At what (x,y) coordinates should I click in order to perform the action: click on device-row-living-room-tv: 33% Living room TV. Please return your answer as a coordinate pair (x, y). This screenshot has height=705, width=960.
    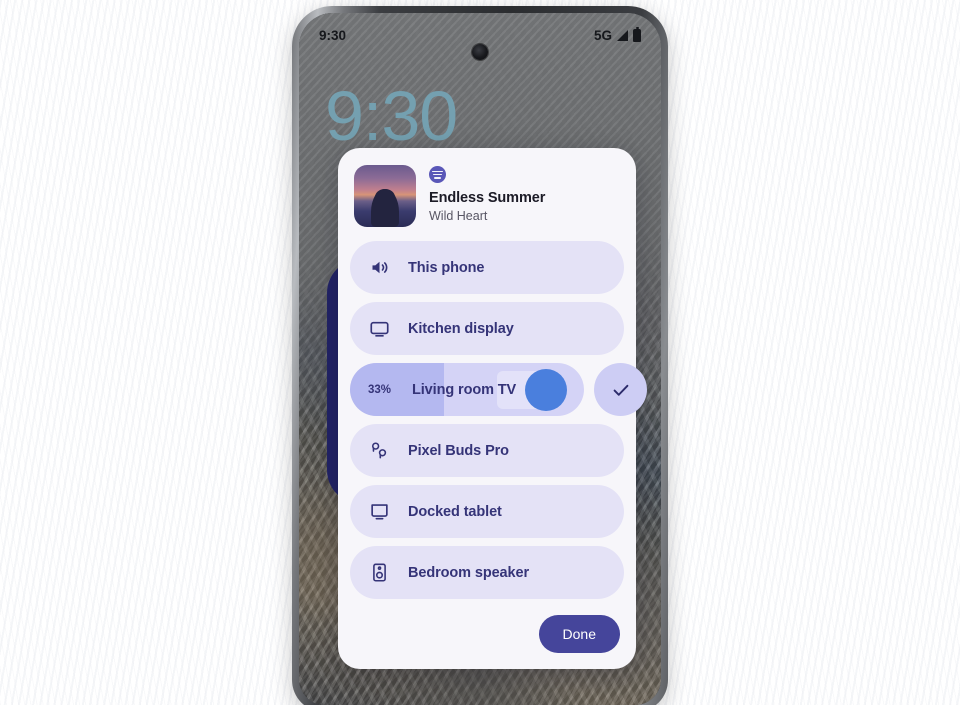
    Looking at the image, I should click on (498, 389).